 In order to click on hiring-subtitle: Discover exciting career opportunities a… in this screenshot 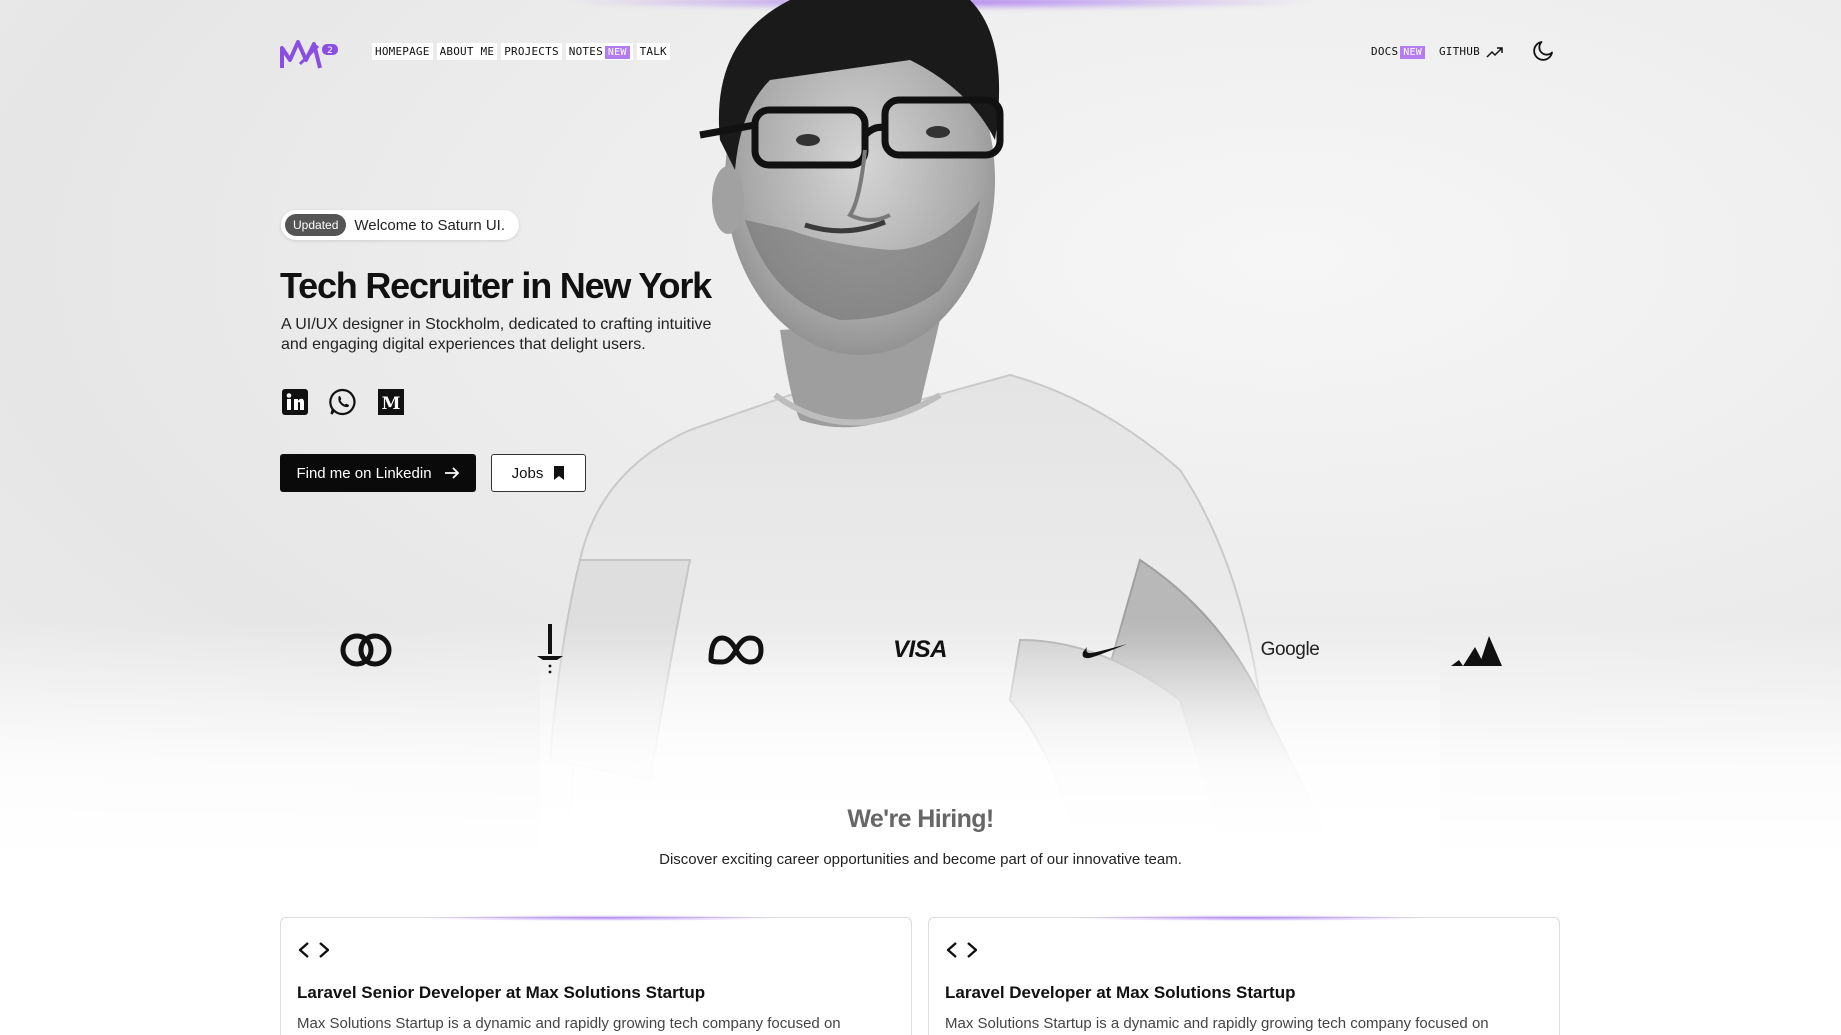, I will do `click(920, 859)`.